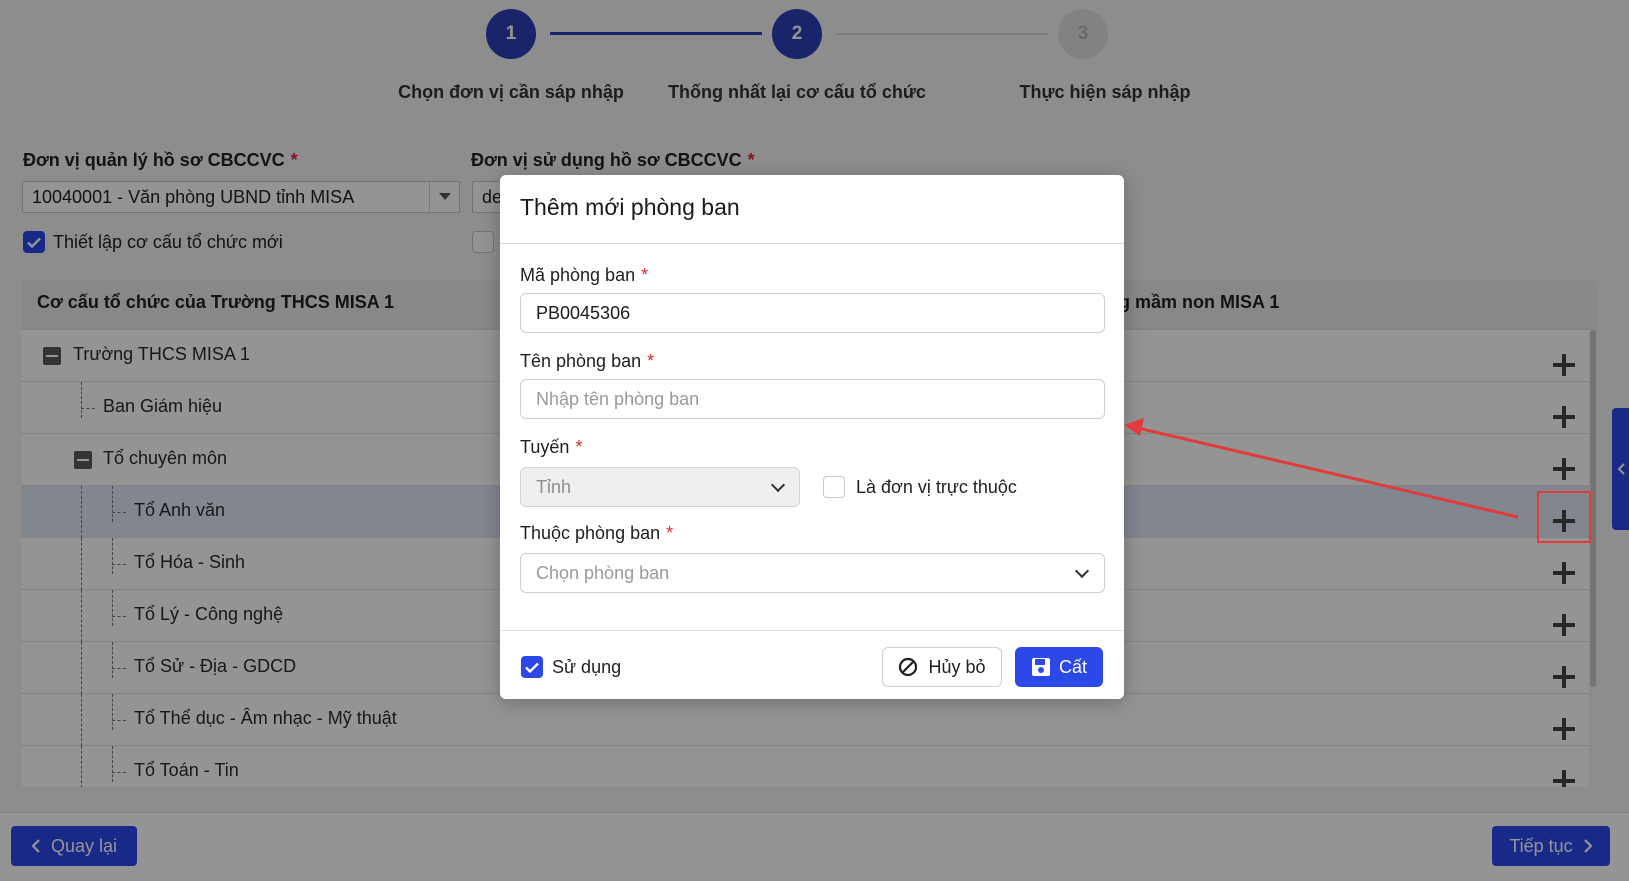 The image size is (1629, 881). Describe the element at coordinates (603, 573) in the screenshot. I see `parent-placeholder: Chọn phòng ban` at that location.